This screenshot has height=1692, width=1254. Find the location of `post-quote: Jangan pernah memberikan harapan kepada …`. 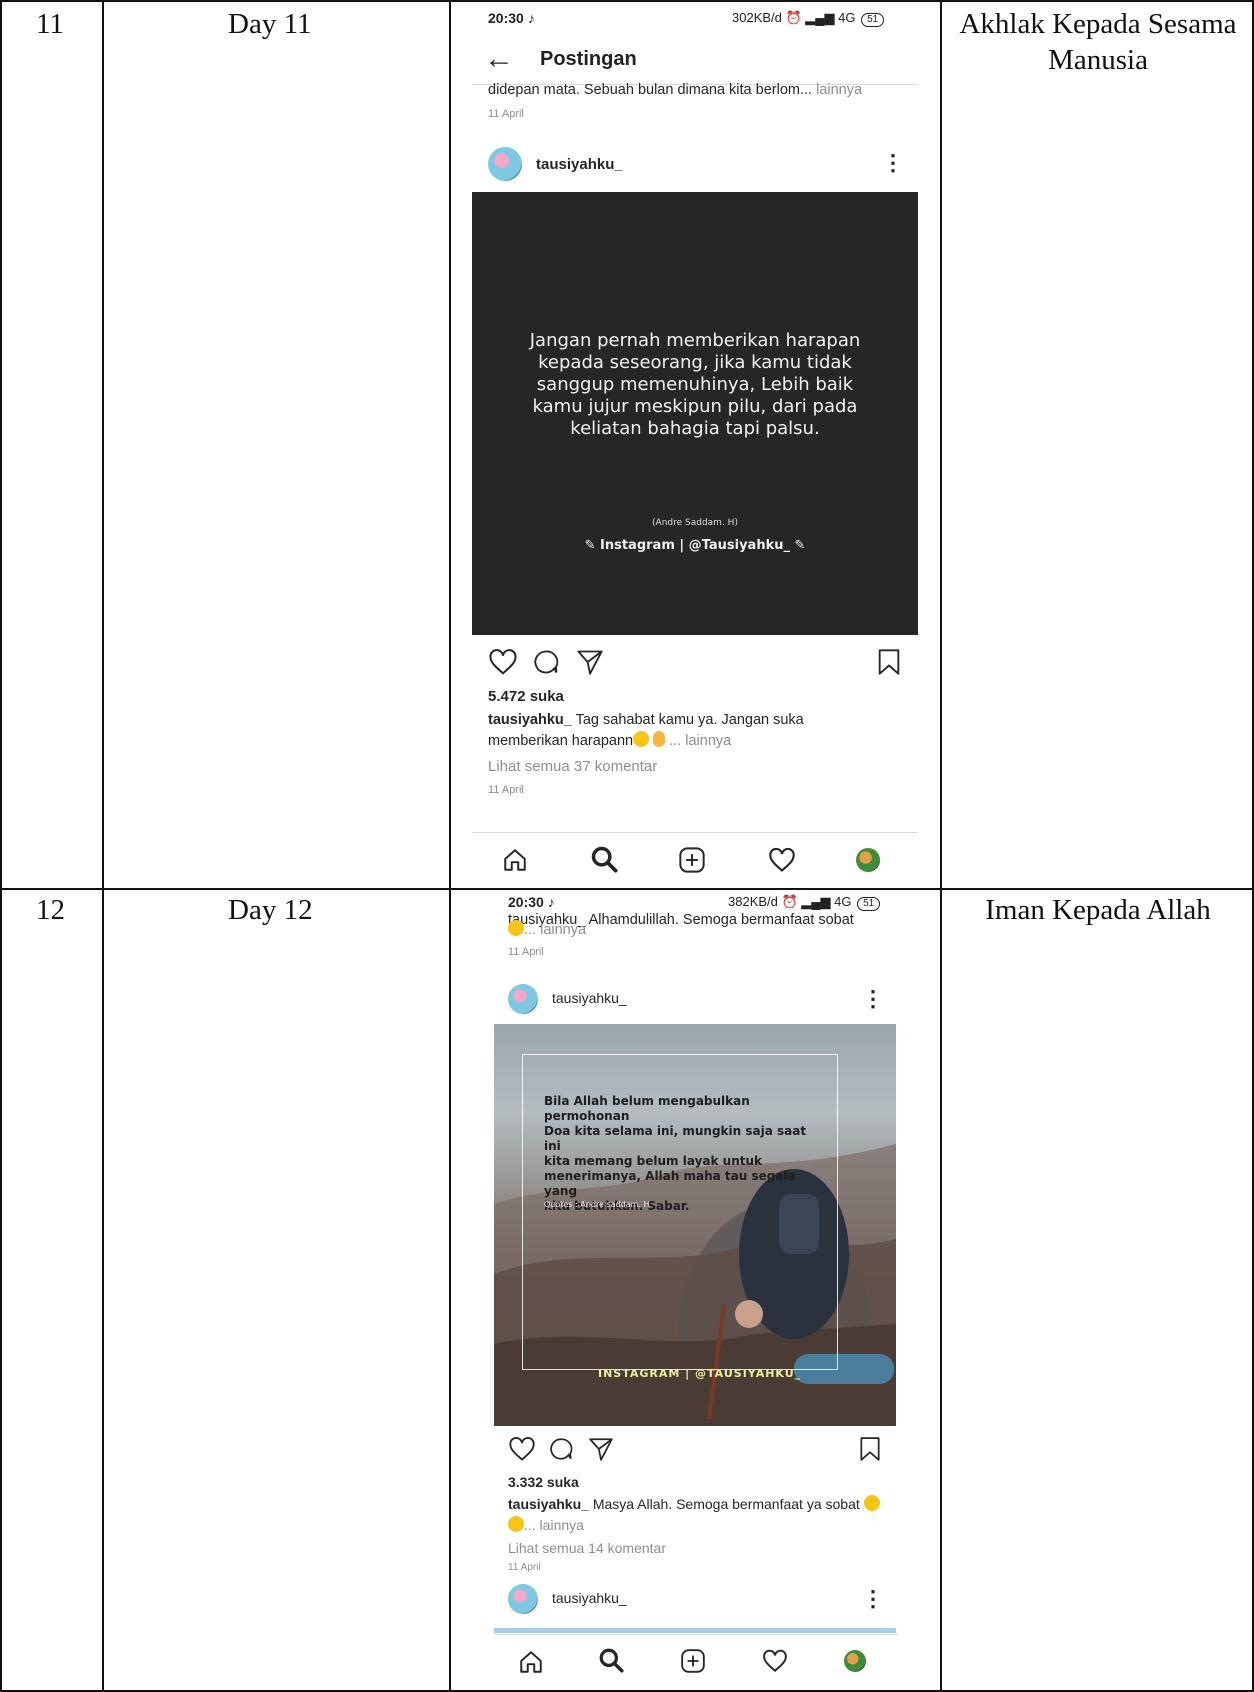

post-quote: Jangan pernah memberikan harapan kepada … is located at coordinates (695, 384).